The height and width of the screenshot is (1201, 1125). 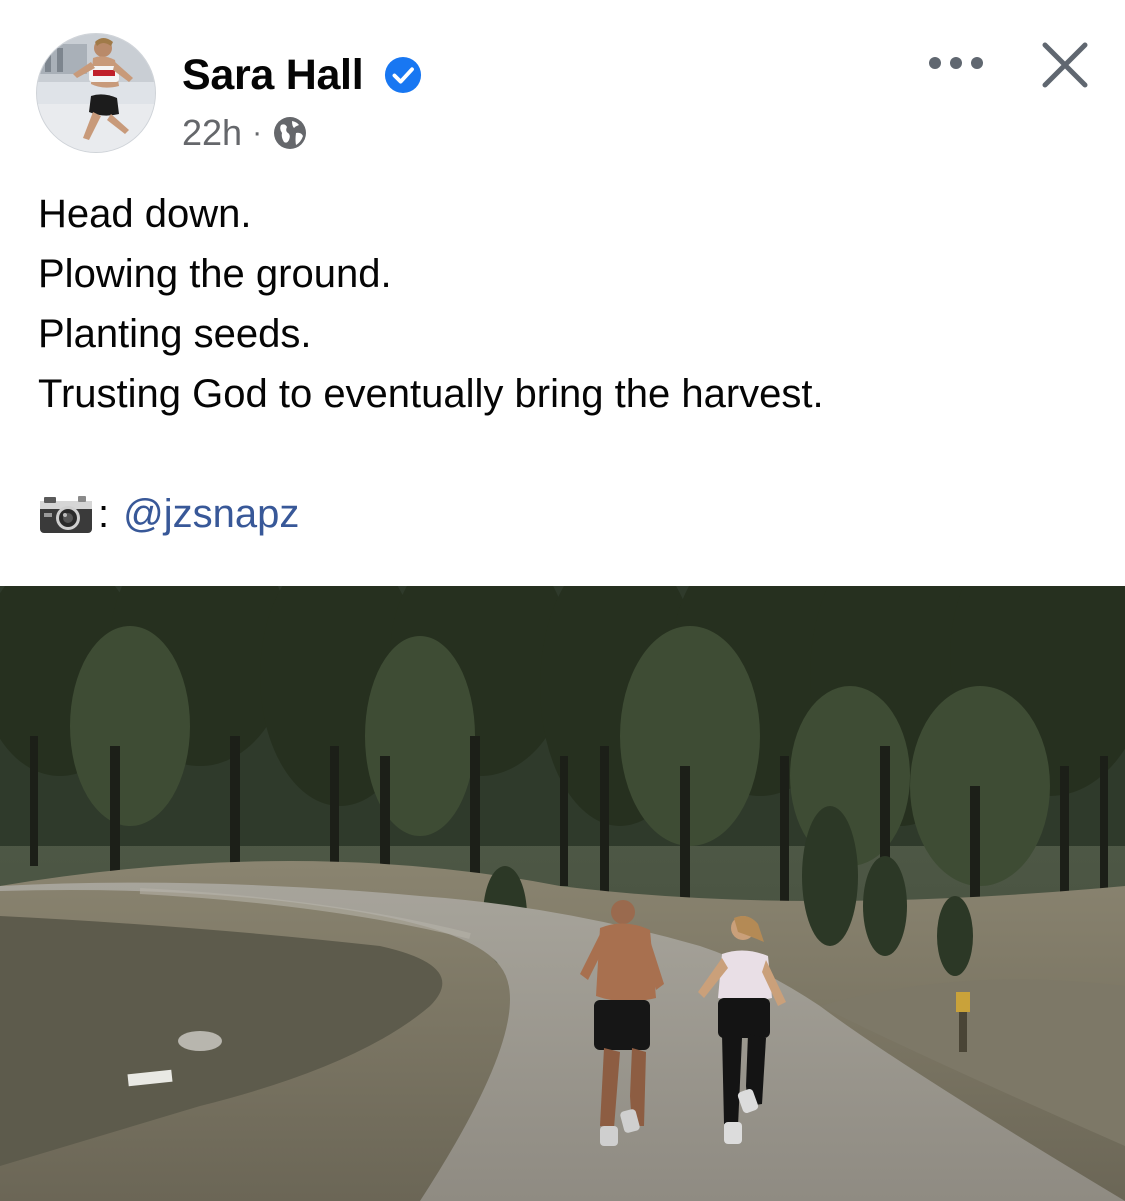 I want to click on mention-link: @jzsnapz, so click(x=211, y=514).